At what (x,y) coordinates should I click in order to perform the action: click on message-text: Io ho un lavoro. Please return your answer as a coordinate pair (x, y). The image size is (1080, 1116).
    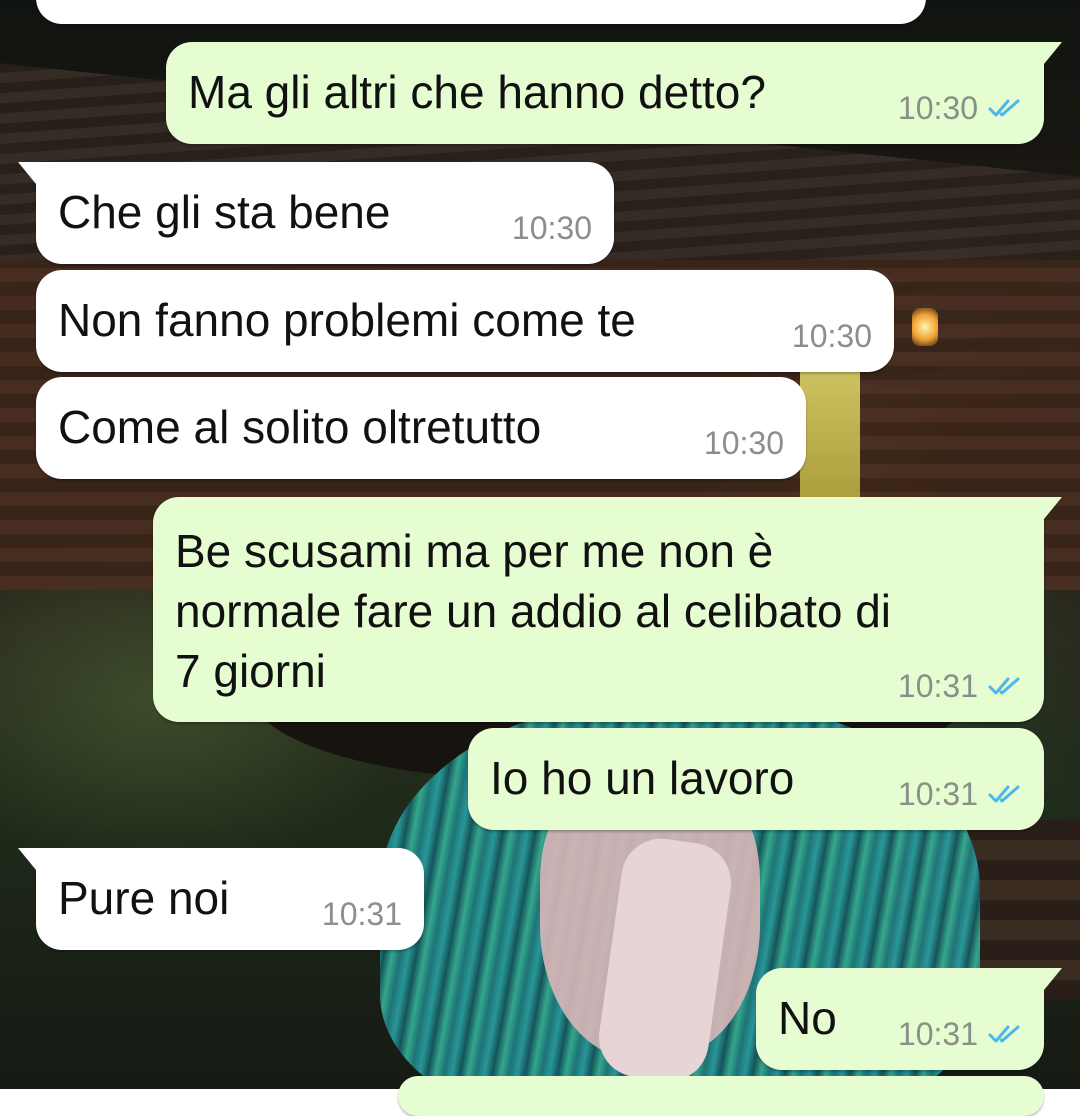
    Looking at the image, I should click on (642, 778).